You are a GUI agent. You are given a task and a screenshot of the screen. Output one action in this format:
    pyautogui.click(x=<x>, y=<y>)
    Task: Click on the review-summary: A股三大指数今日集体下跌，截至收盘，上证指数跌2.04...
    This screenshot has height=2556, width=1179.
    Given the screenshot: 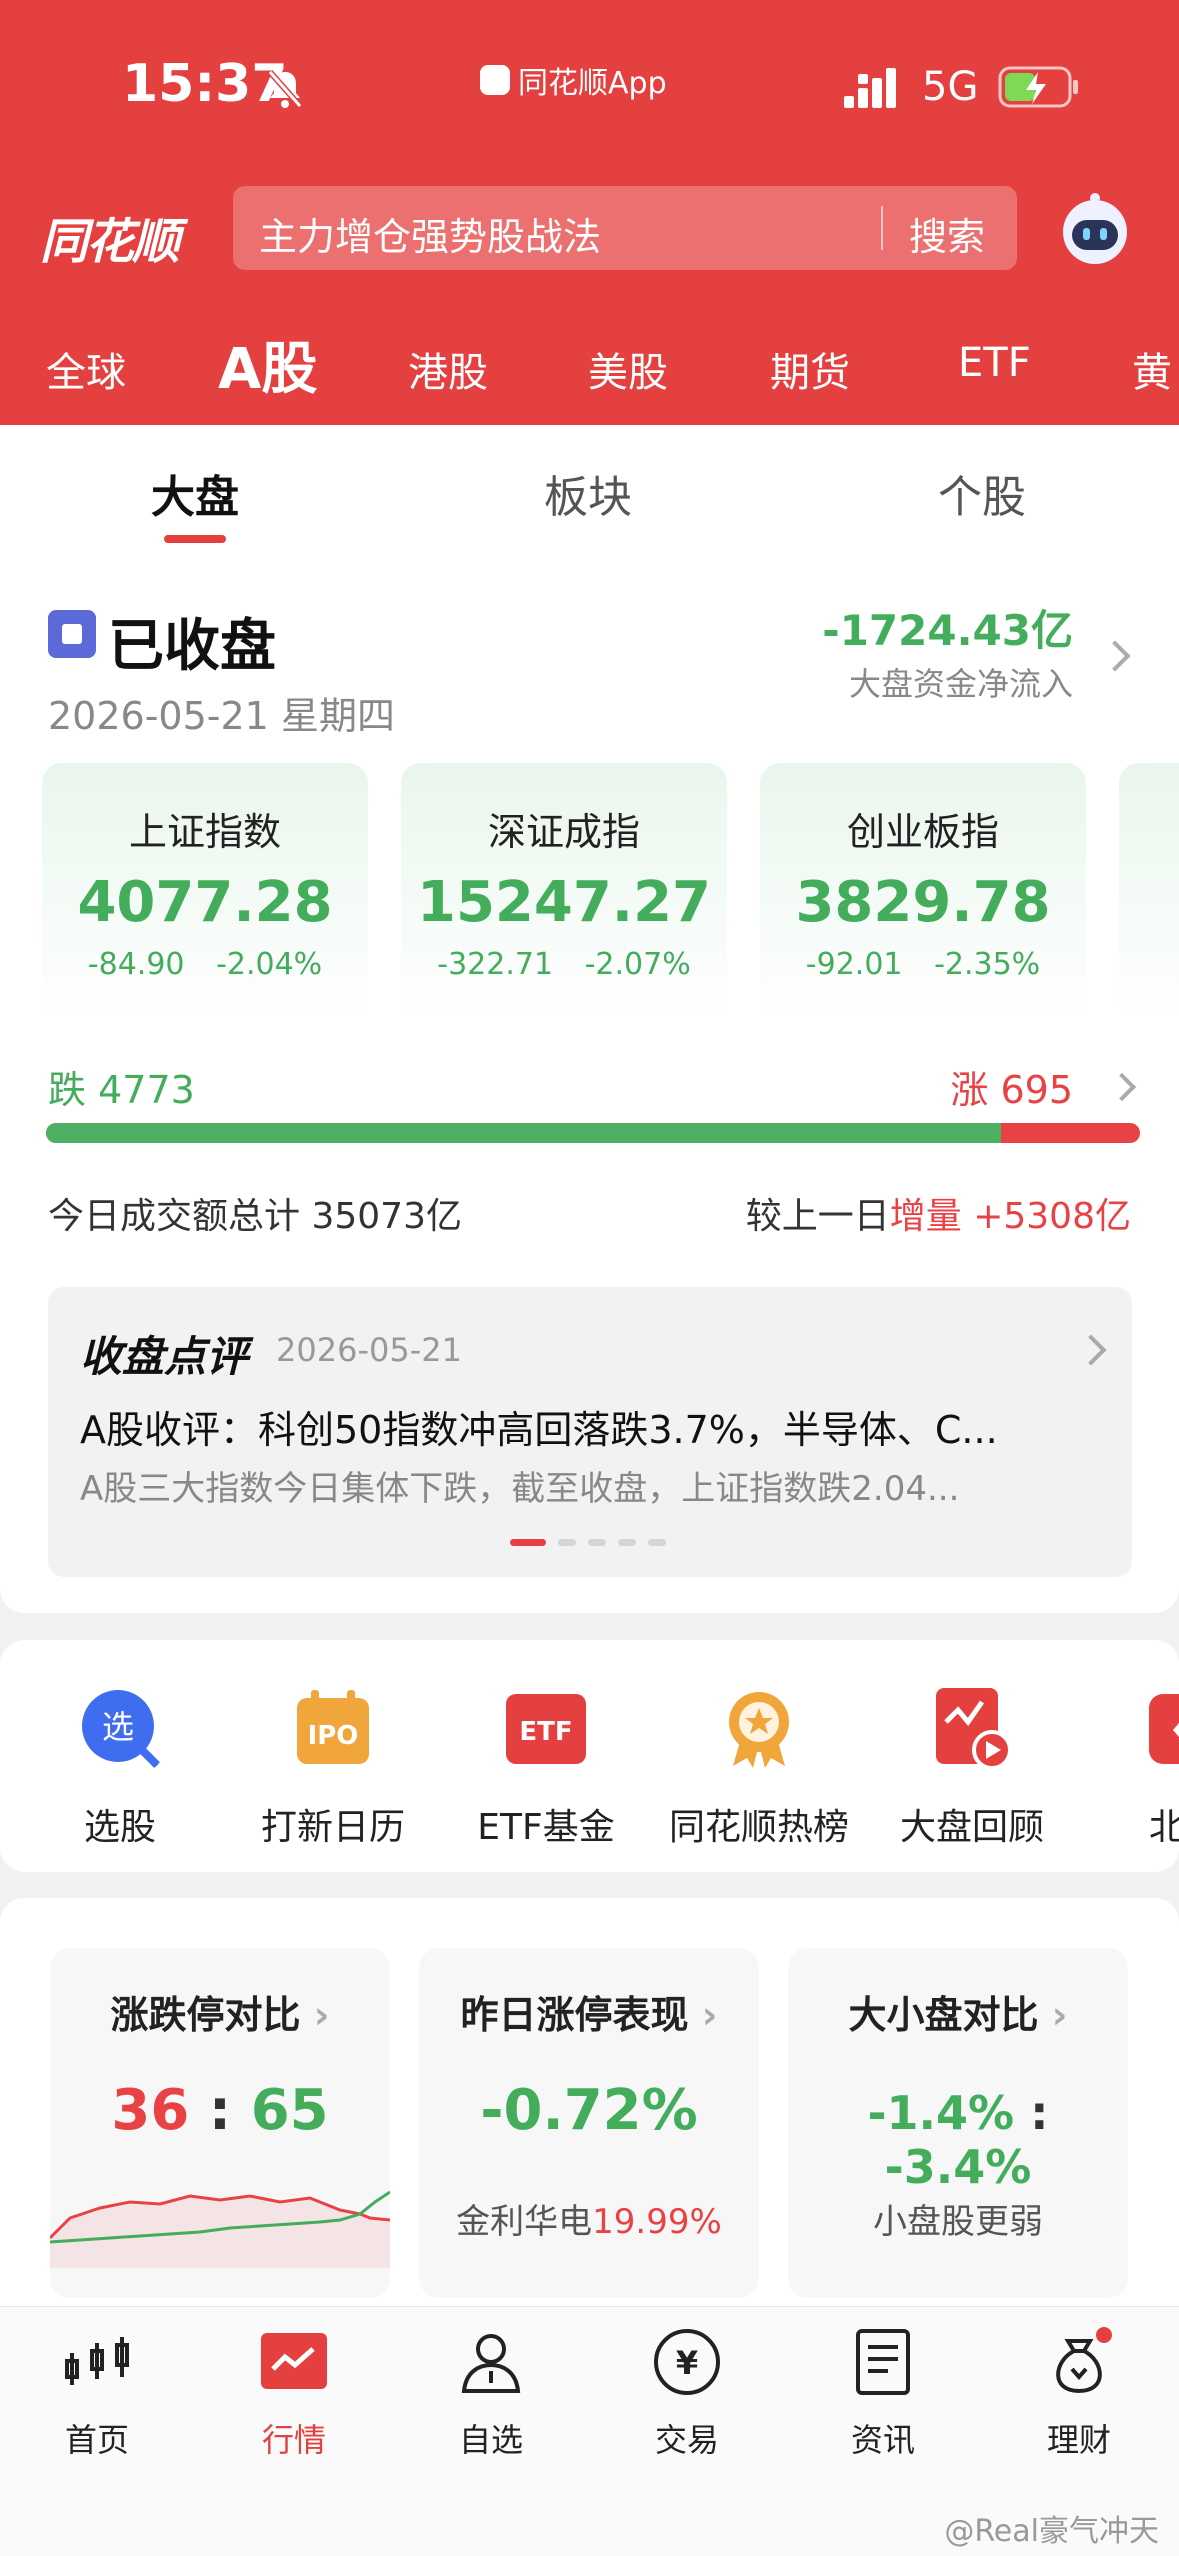 What is the action you would take?
    pyautogui.click(x=590, y=1485)
    